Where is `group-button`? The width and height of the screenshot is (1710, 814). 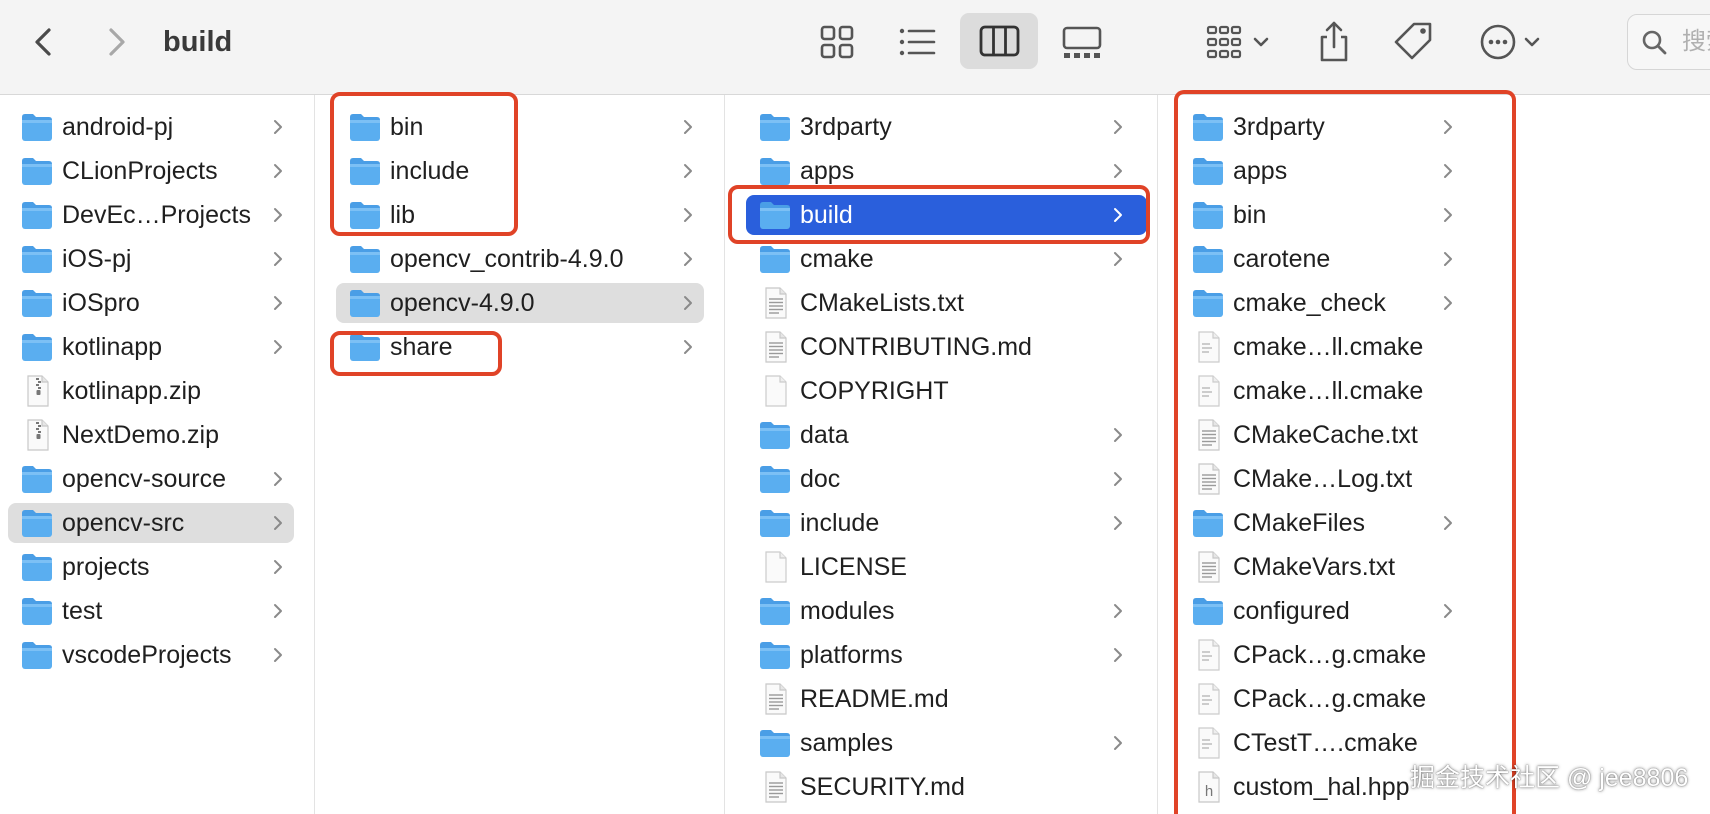
group-button is located at coordinates (1238, 42).